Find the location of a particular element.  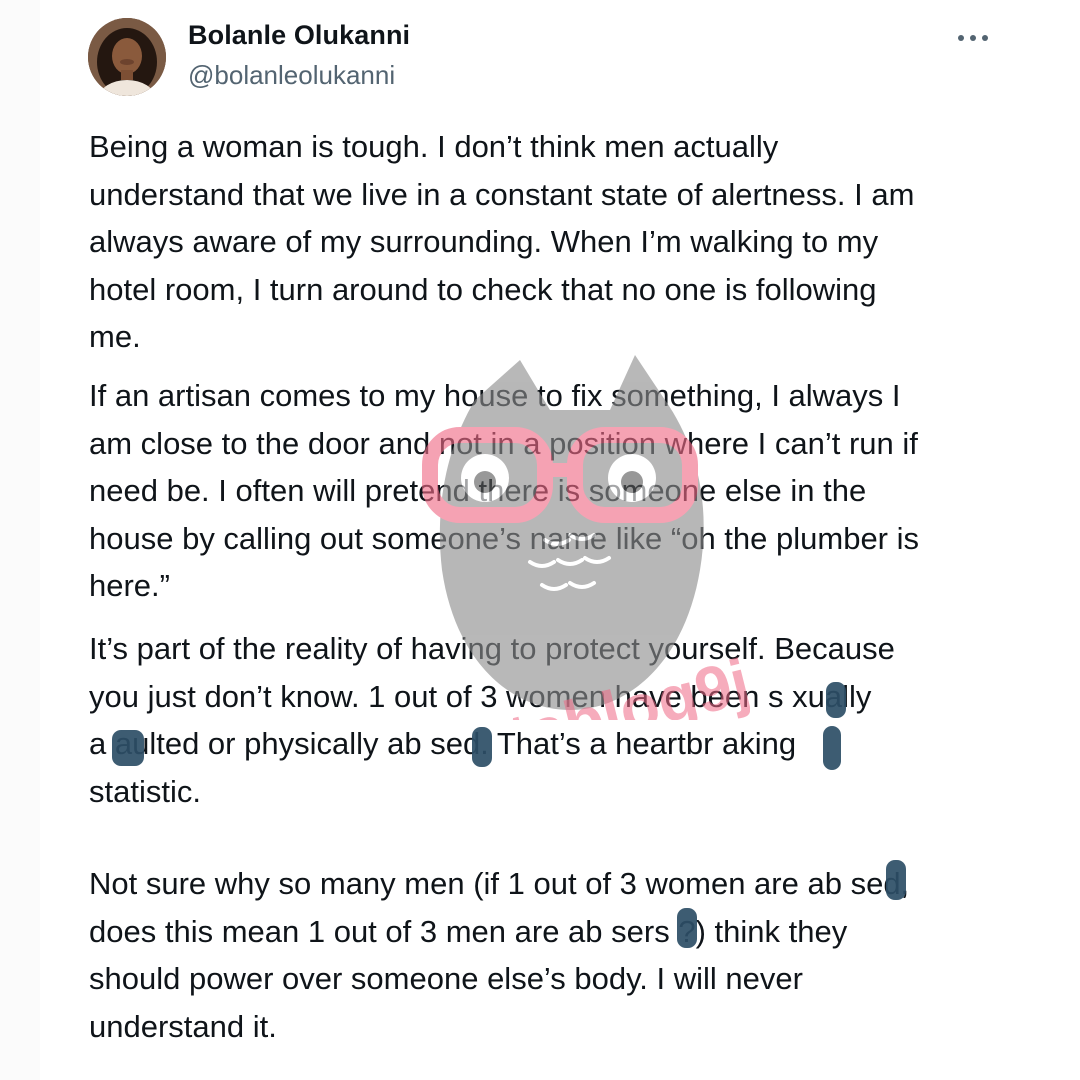

avatar-image is located at coordinates (127, 57).